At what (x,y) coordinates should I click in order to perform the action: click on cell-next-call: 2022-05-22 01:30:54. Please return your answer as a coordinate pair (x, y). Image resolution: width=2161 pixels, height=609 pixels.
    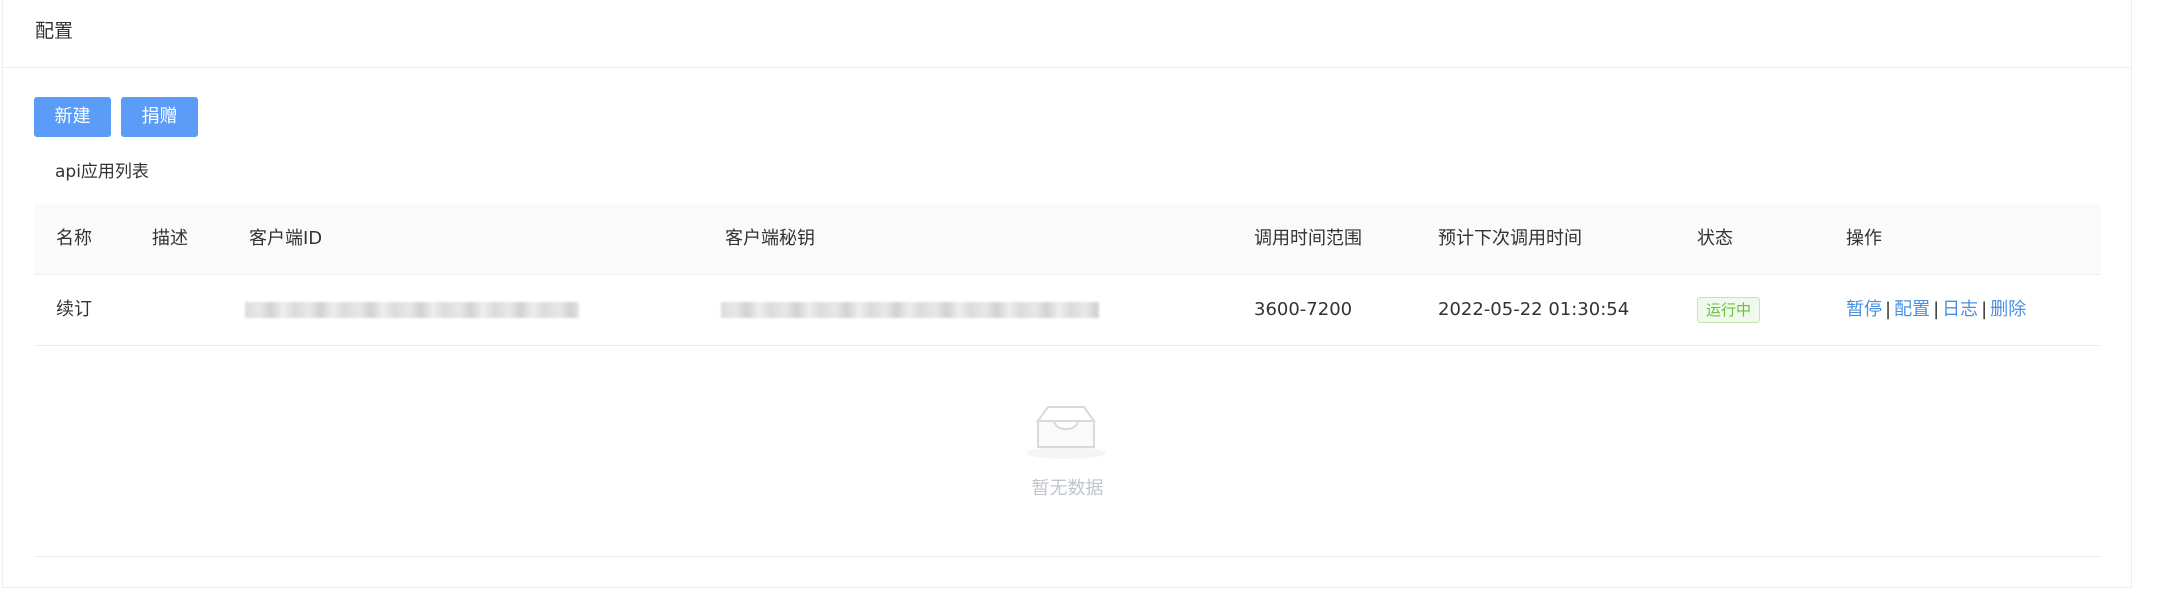
    Looking at the image, I should click on (1534, 309).